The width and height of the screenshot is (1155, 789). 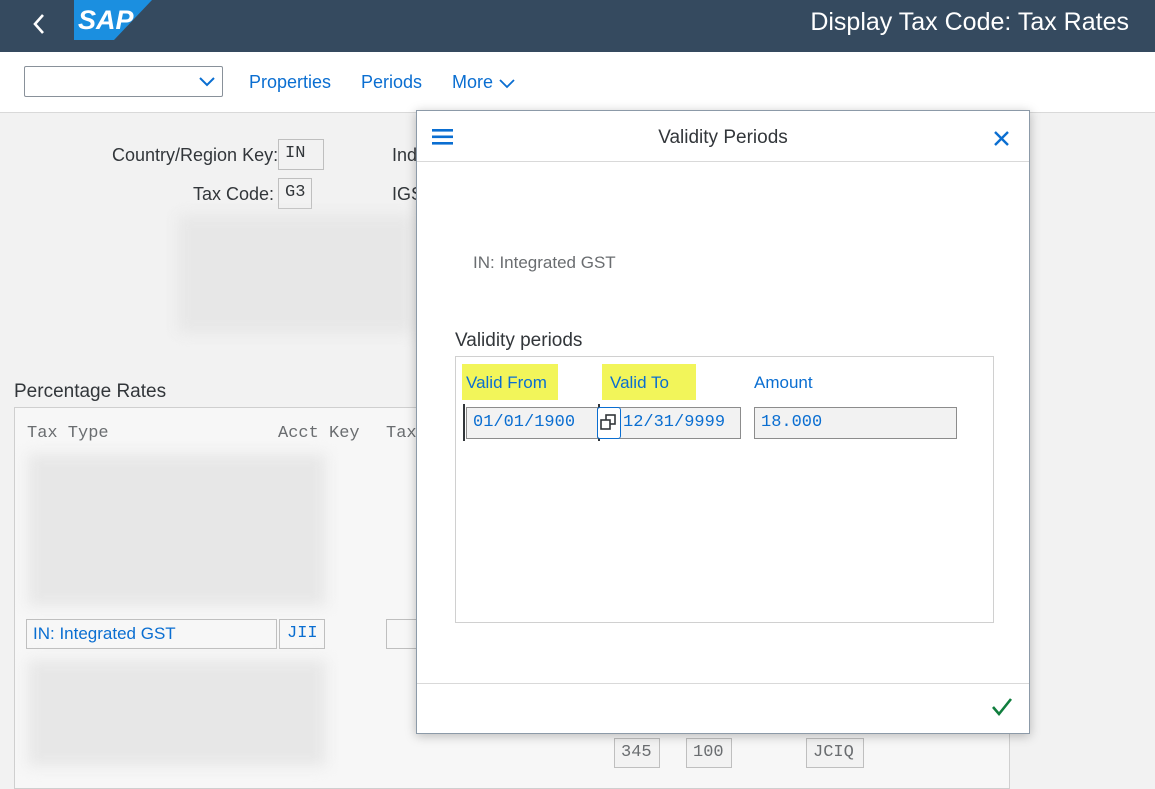 I want to click on validity-section-label: Validity periods, so click(x=519, y=340).